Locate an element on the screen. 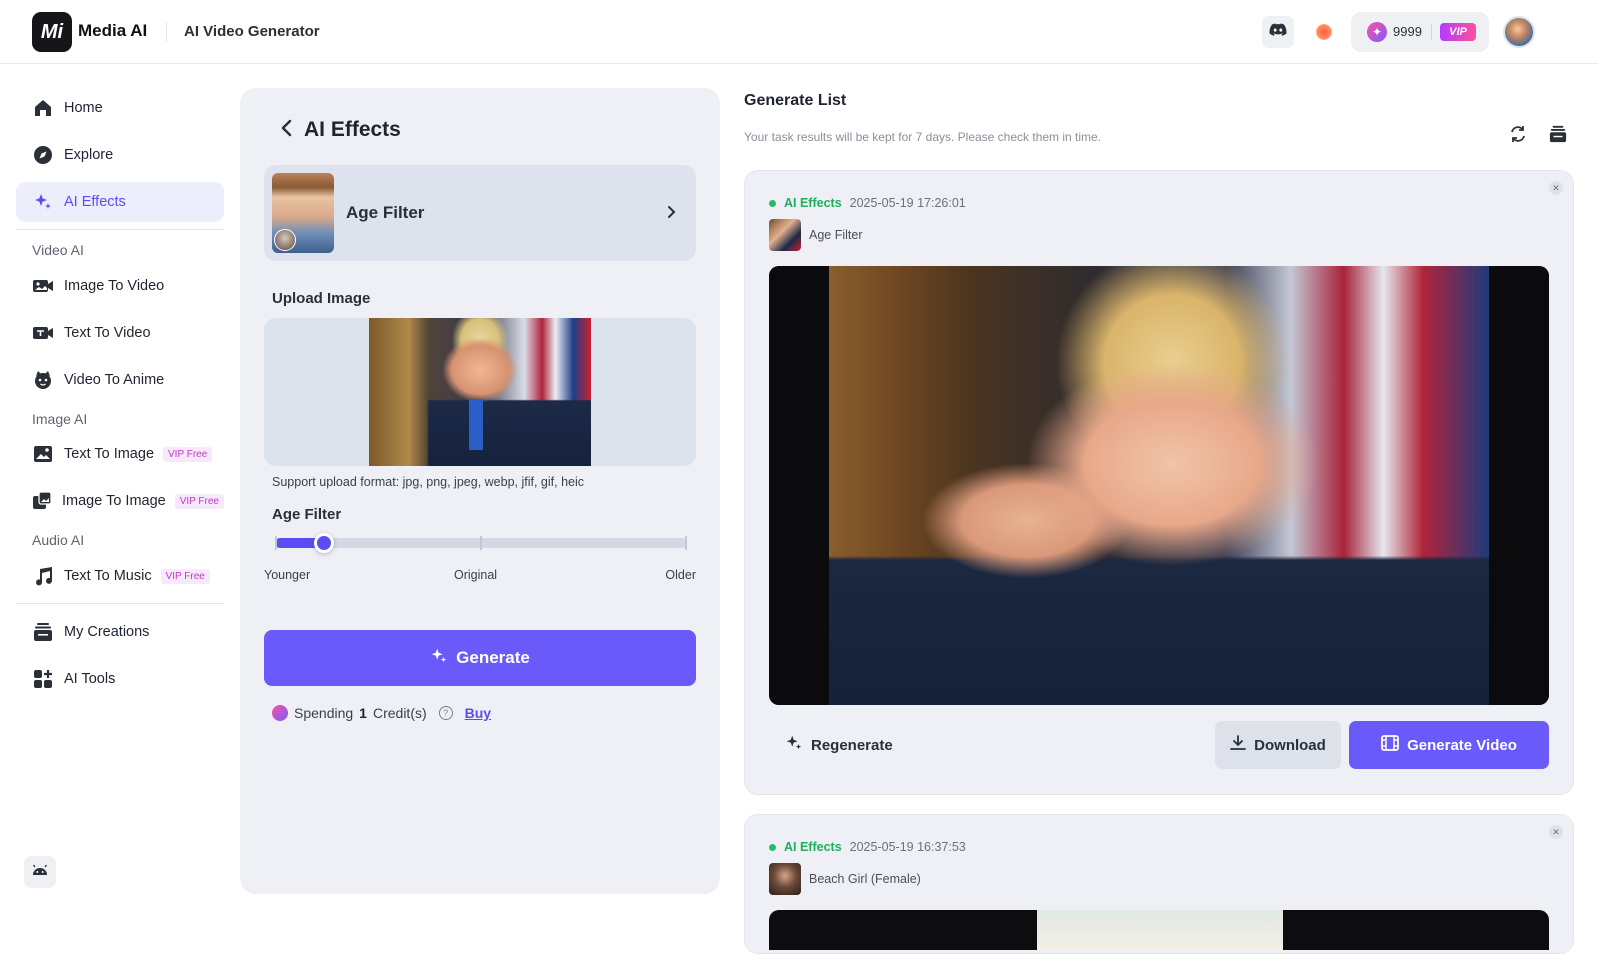 The width and height of the screenshot is (1598, 954). buy-link: Buy is located at coordinates (478, 713).